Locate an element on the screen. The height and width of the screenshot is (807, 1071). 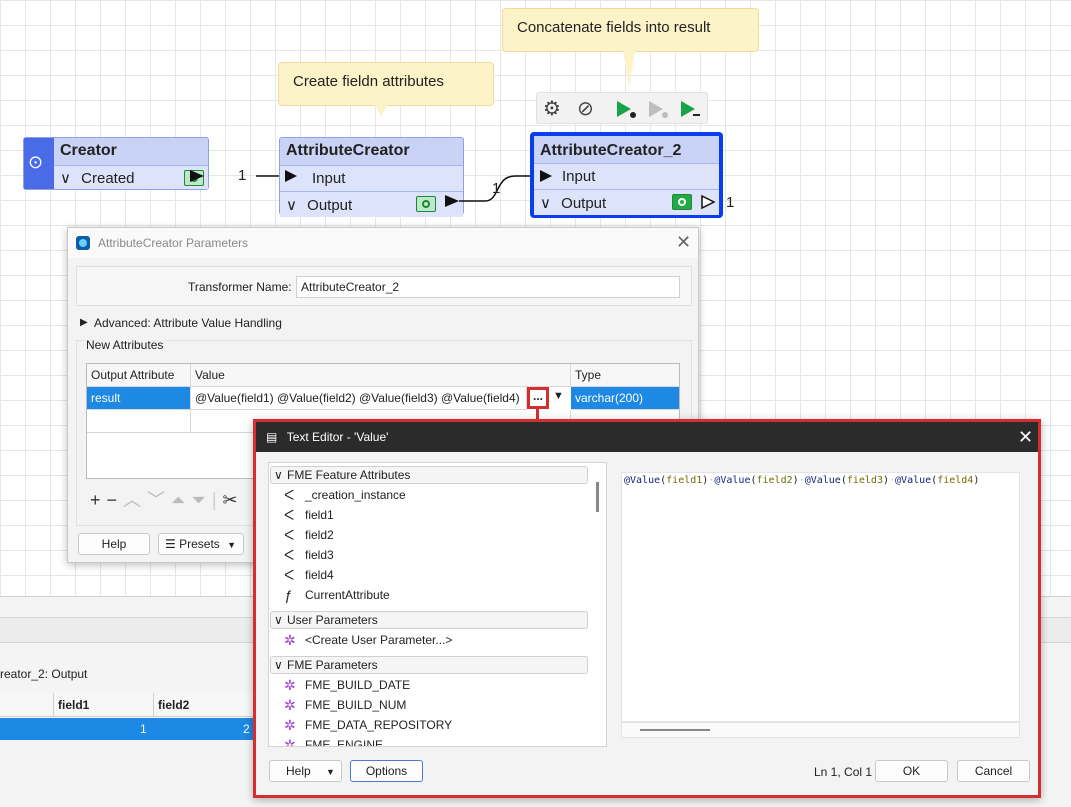
tree-section-fme-parameters: ∨ FME Parameters is located at coordinates (429, 665).